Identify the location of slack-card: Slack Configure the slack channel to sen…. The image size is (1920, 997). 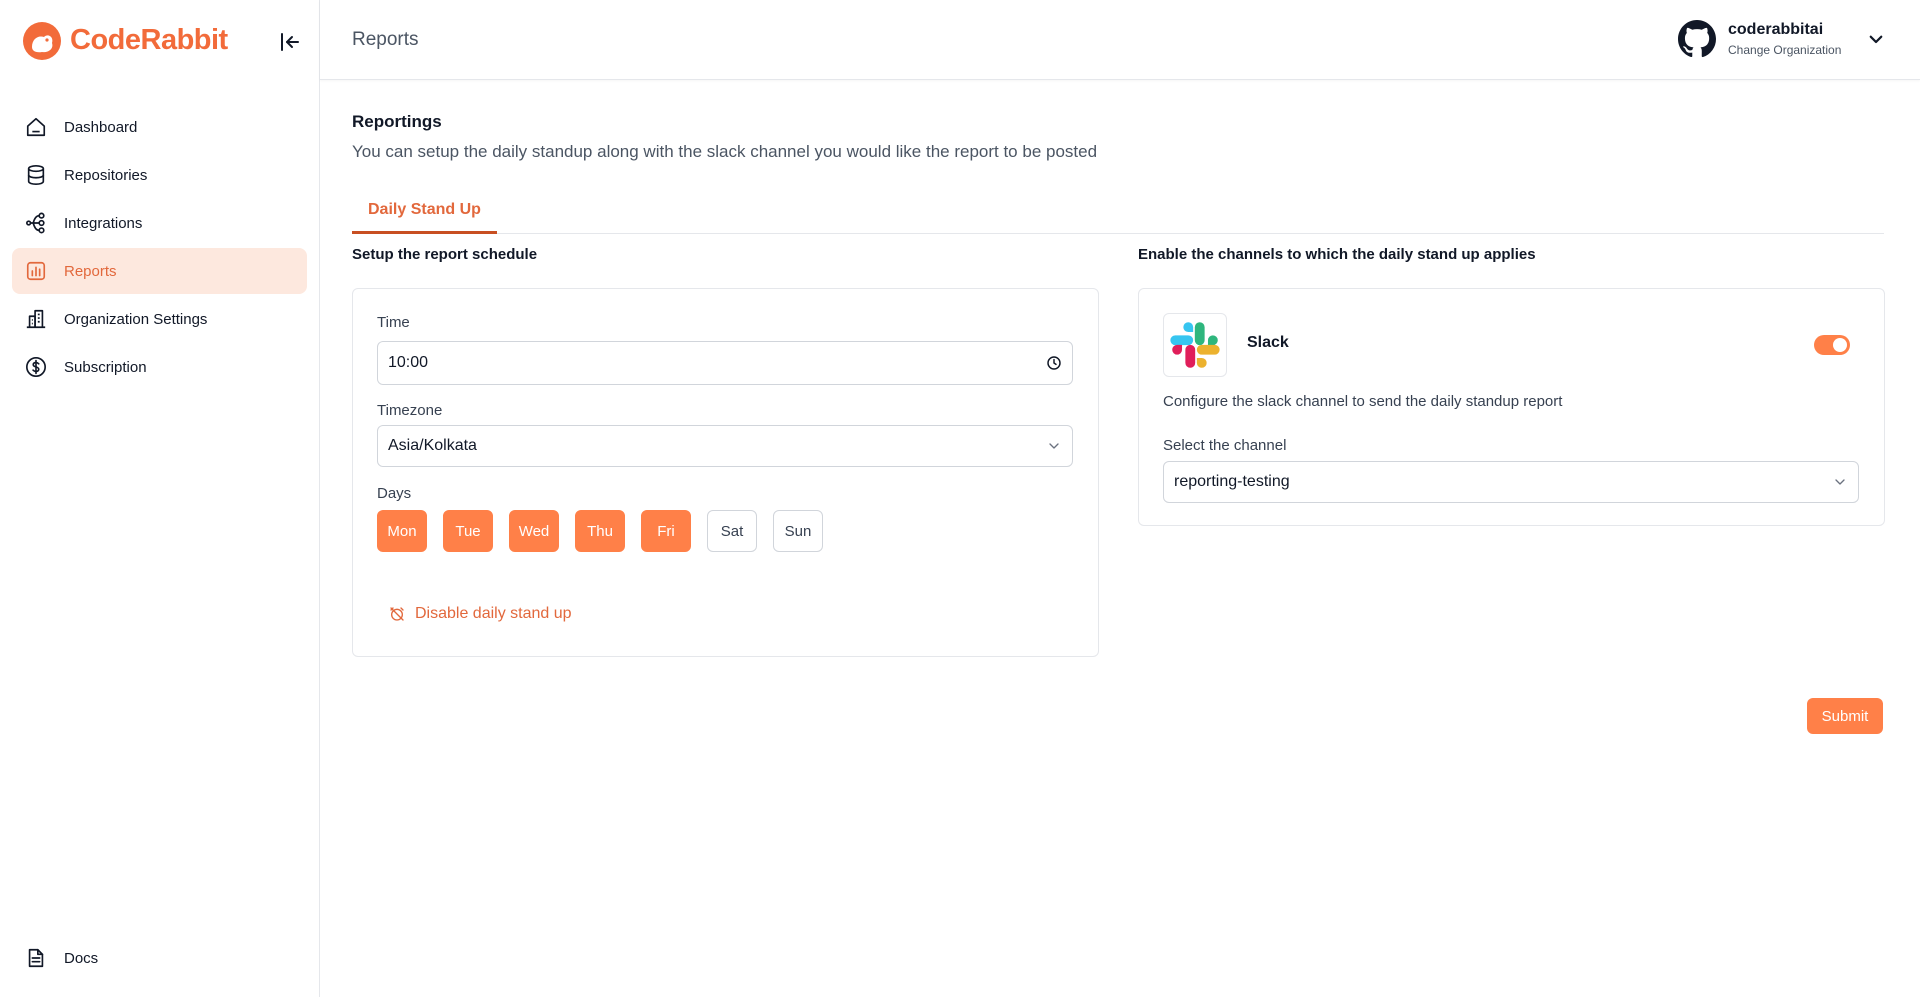
(1511, 407).